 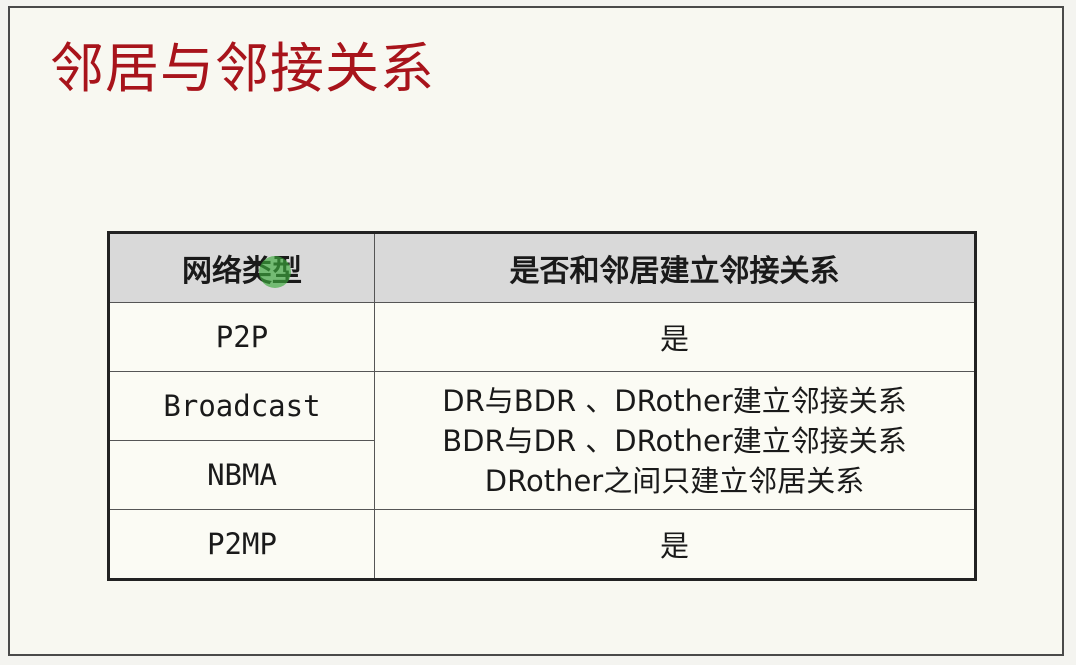 I want to click on cell-network: P2P, so click(x=241, y=337).